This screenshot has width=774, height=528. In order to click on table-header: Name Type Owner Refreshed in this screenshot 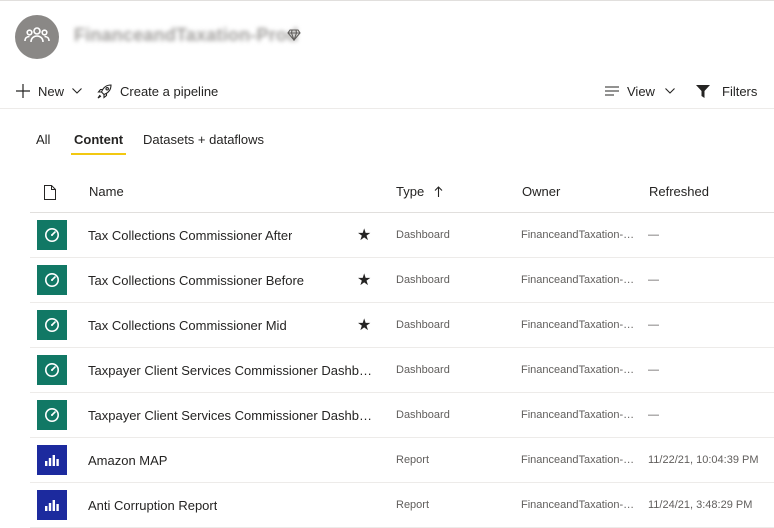, I will do `click(402, 192)`.